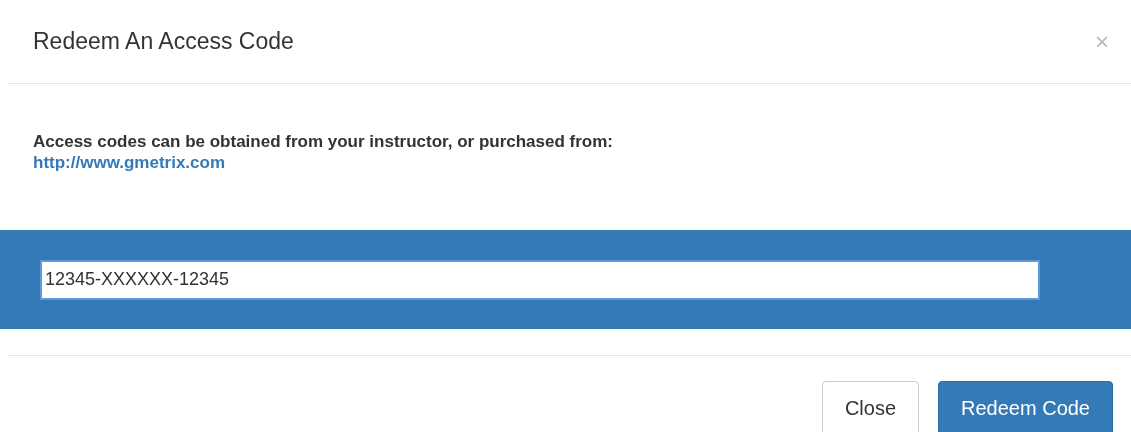 The image size is (1131, 432). What do you see at coordinates (163, 41) in the screenshot?
I see `dialog-title: Redeem An Access Code` at bounding box center [163, 41].